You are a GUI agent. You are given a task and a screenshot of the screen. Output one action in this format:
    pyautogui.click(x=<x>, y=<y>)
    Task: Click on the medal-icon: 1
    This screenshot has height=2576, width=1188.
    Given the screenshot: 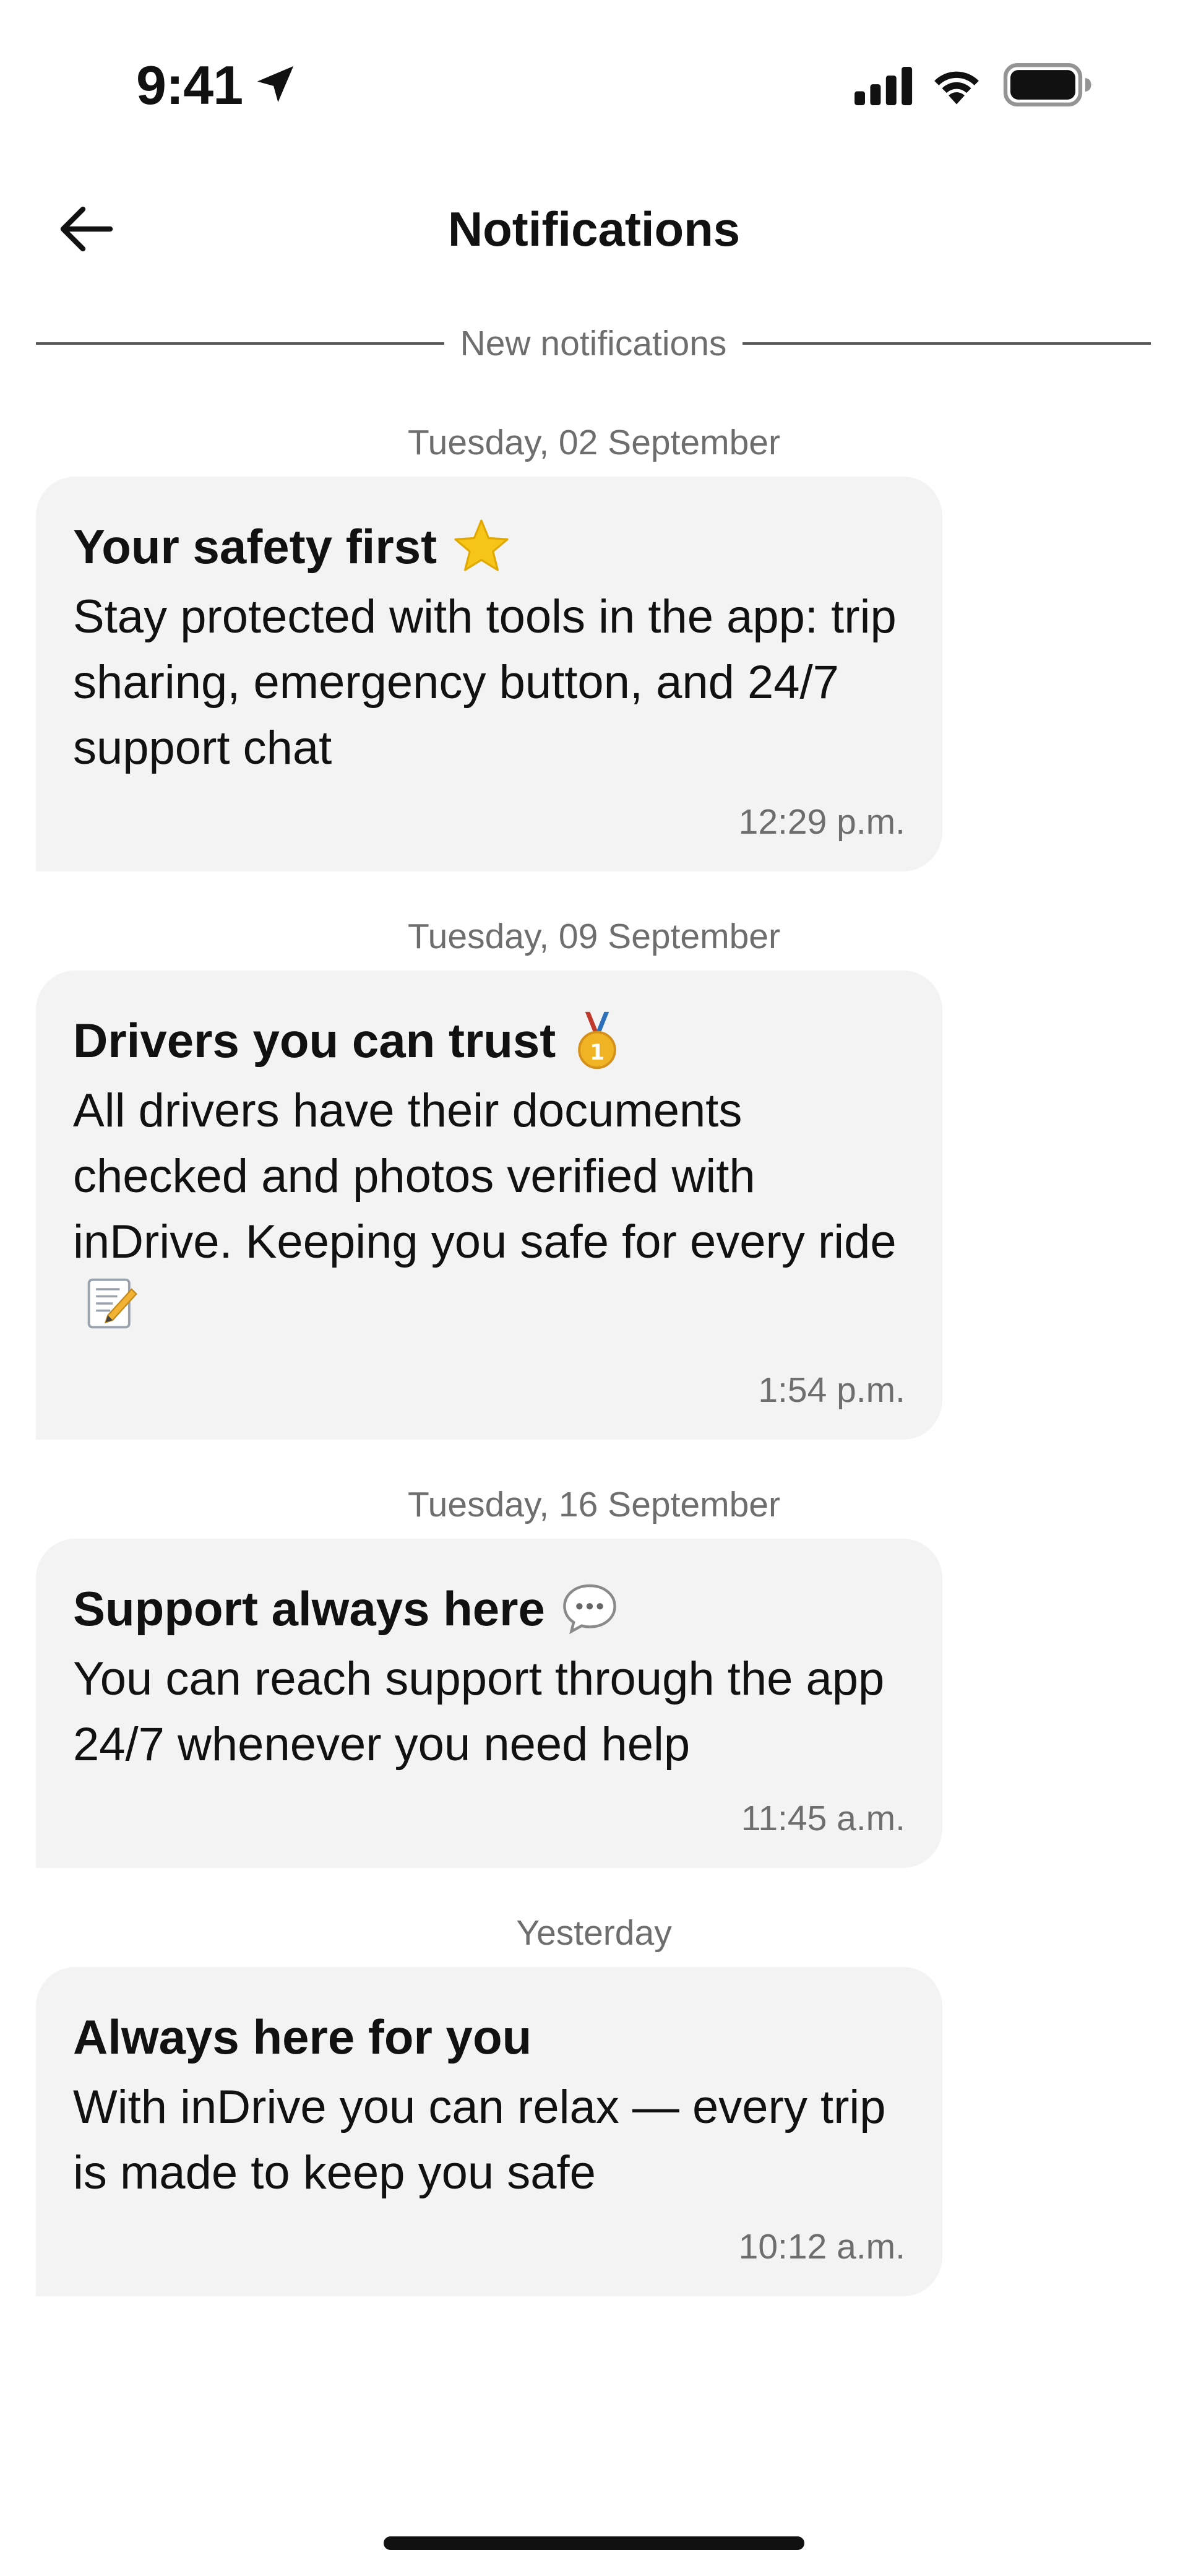 What is the action you would take?
    pyautogui.click(x=597, y=1040)
    